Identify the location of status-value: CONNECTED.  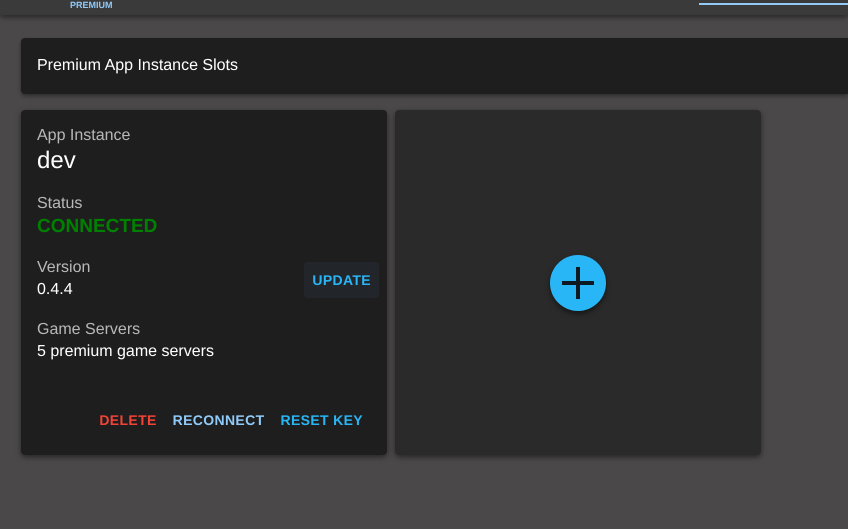
(97, 227).